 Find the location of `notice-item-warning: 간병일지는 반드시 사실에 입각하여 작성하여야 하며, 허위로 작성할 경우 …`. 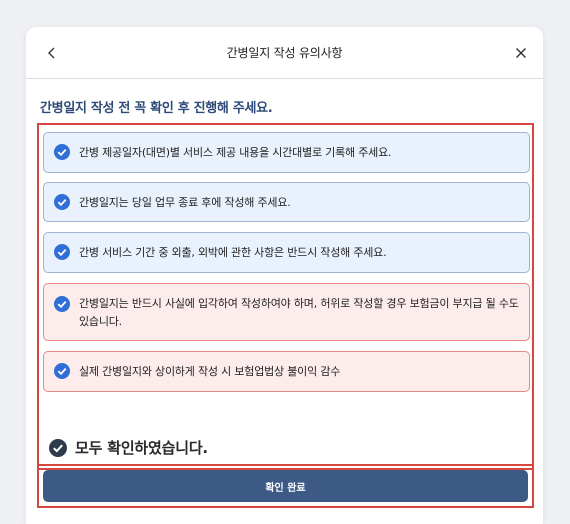

notice-item-warning: 간병일지는 반드시 사실에 입각하여 작성하여야 하며, 허위로 작성할 경우 … is located at coordinates (286, 312).